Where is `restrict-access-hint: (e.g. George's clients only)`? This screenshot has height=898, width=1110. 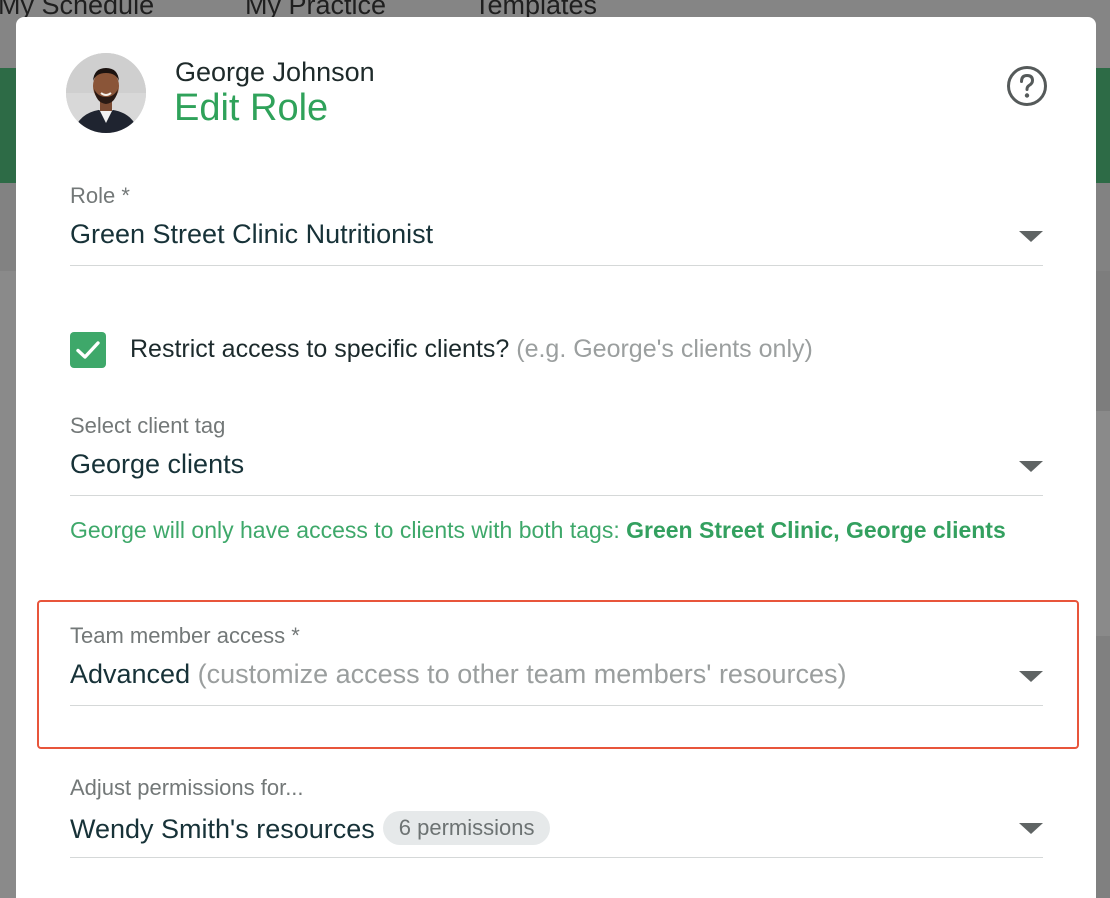
restrict-access-hint: (e.g. George's clients only) is located at coordinates (664, 349).